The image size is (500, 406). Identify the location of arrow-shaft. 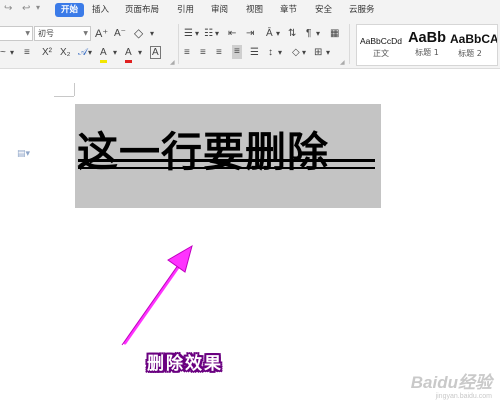
(155, 299).